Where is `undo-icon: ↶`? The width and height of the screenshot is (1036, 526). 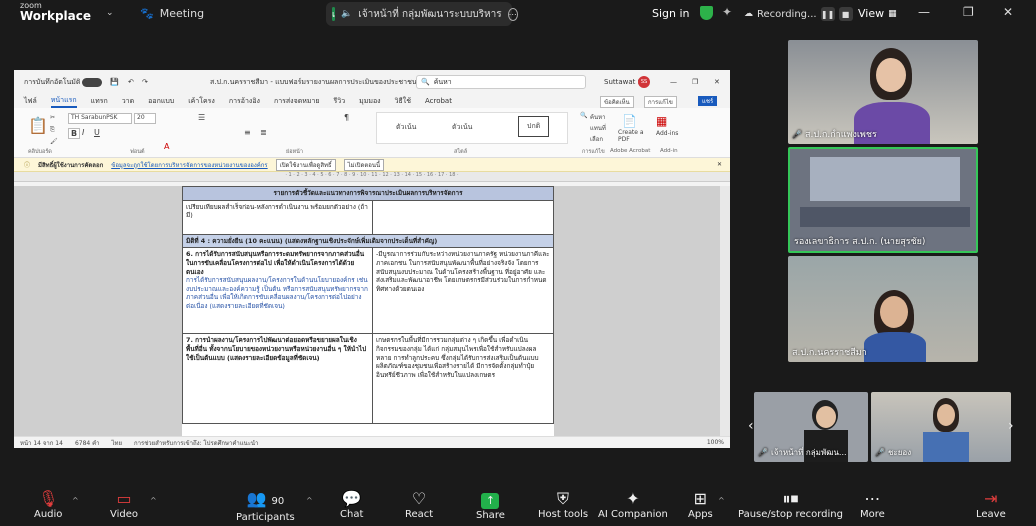
undo-icon: ↶ is located at coordinates (131, 82).